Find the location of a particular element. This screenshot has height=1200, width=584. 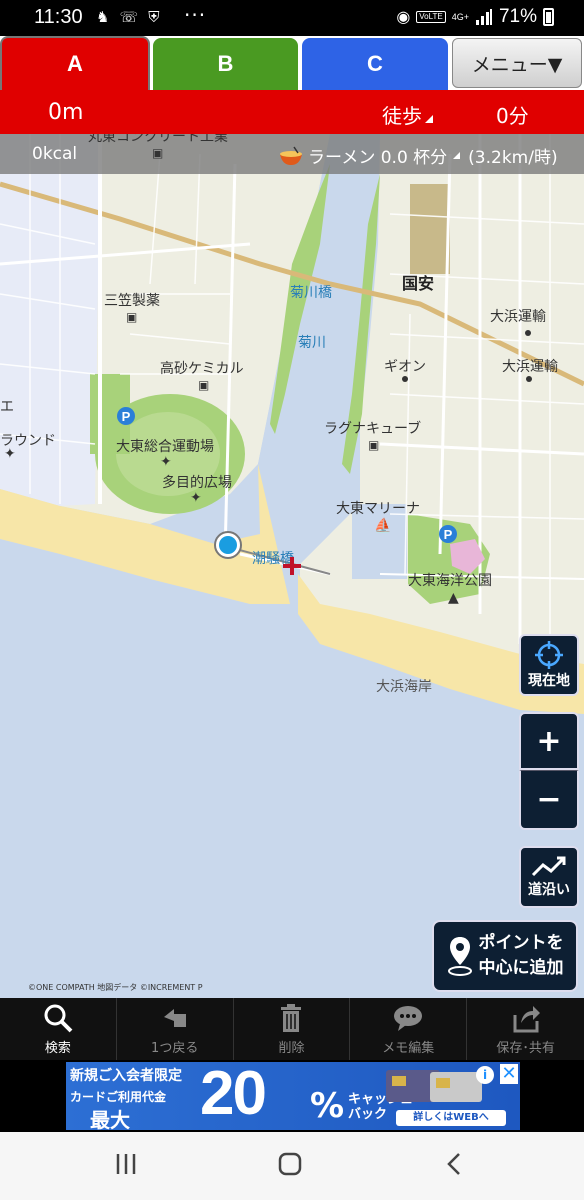

ad-line-3: 最大 is located at coordinates (110, 1120).